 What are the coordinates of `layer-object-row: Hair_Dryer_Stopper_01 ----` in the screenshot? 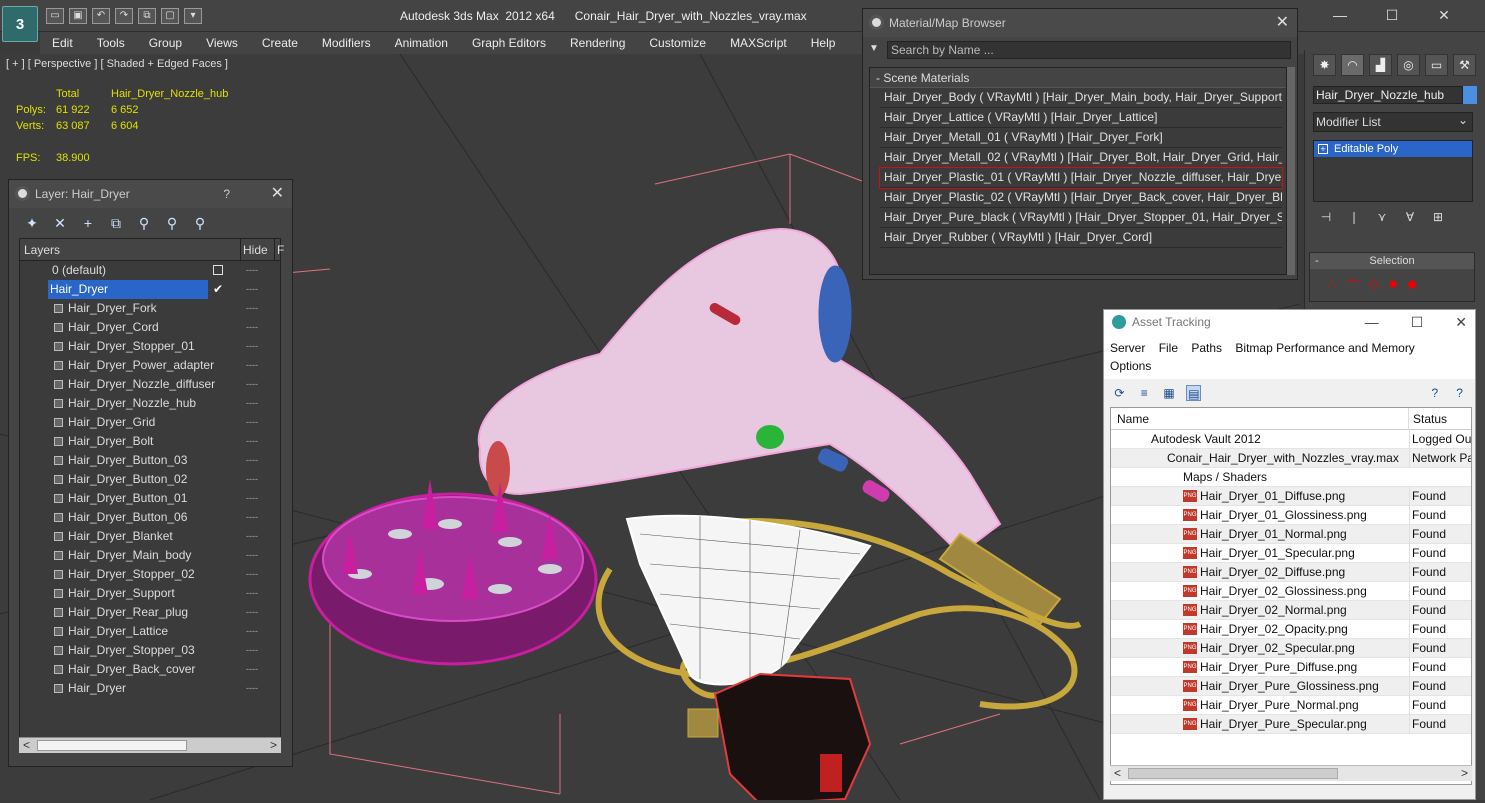 It's located at (150, 346).